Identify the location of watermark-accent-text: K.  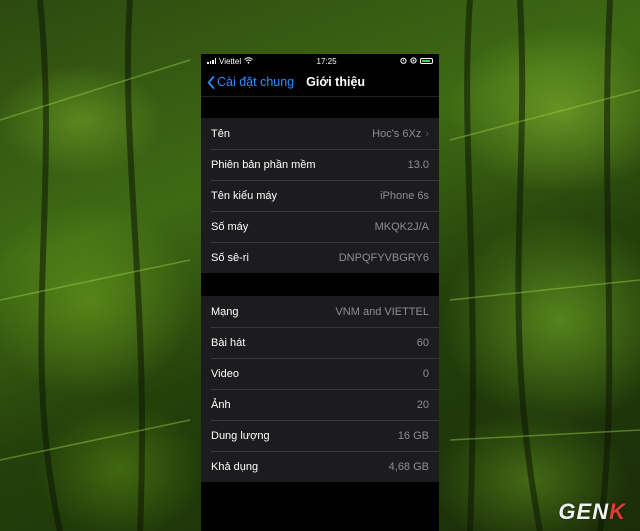
(617, 511).